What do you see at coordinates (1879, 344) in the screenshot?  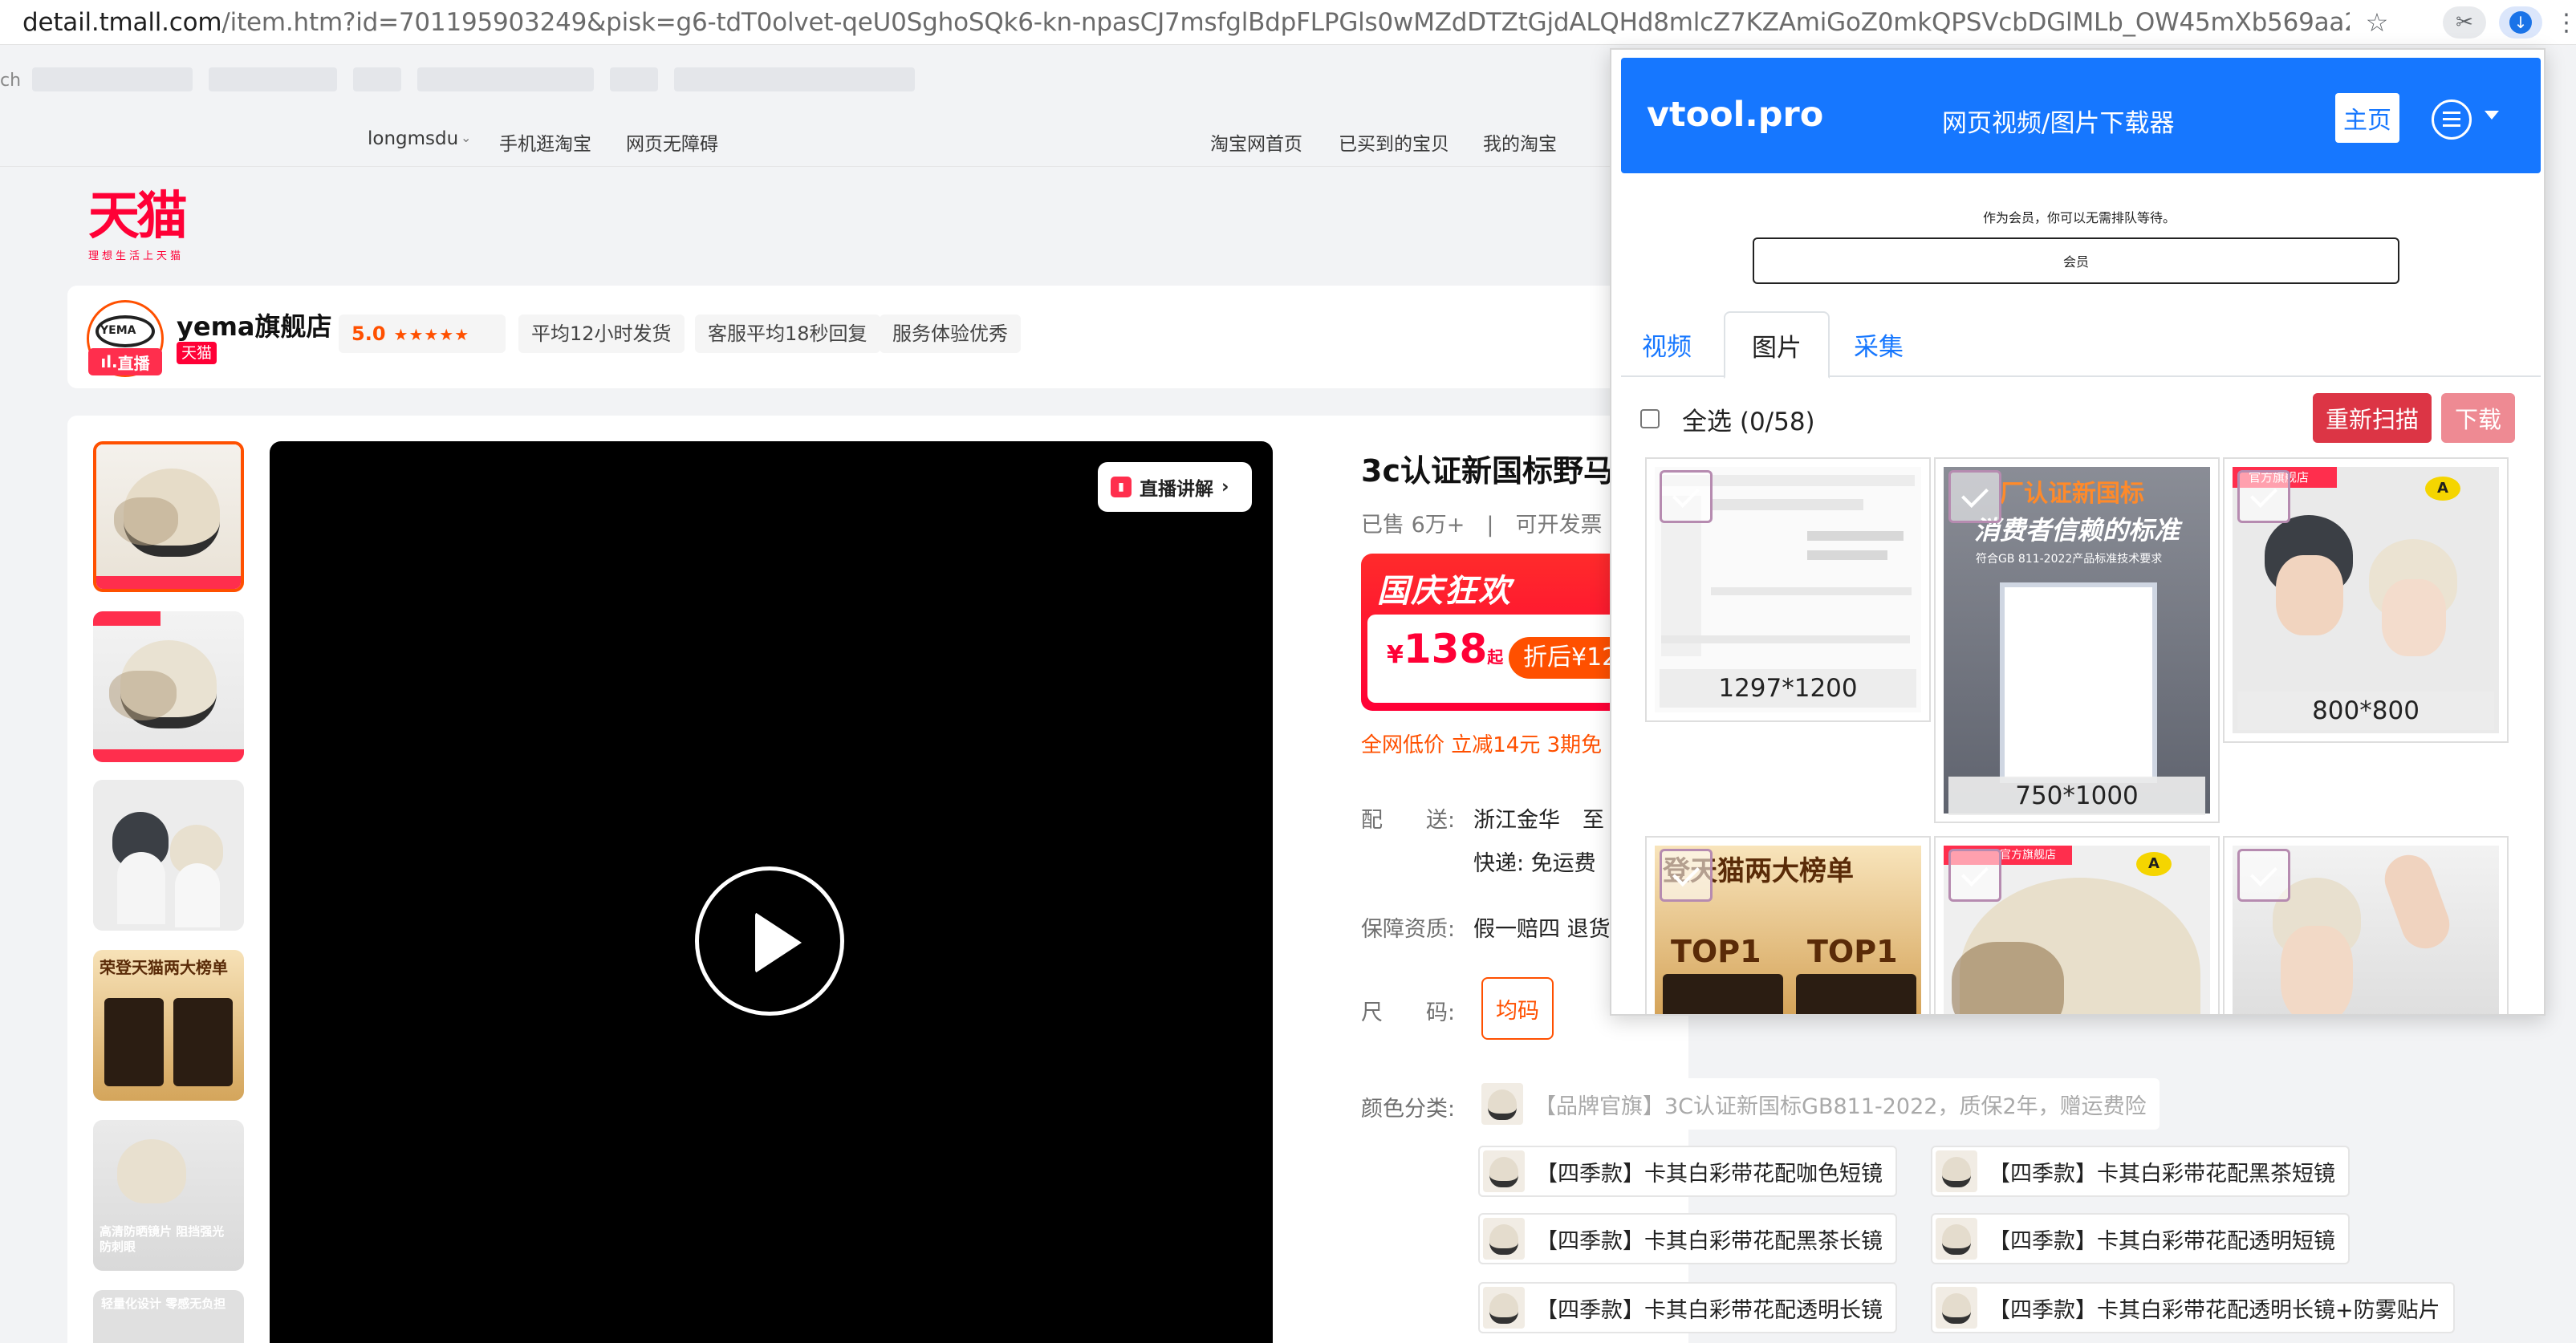 I see `tab-collect: 采集` at bounding box center [1879, 344].